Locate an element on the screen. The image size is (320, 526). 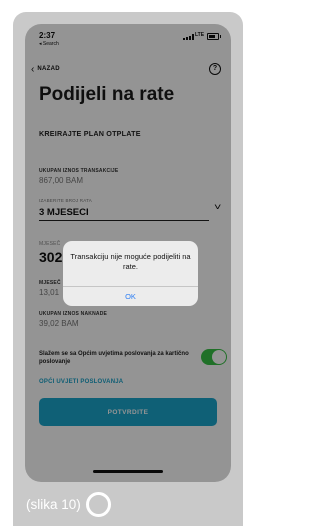
chevron-left-icon: ‹ is located at coordinates (33, 69).